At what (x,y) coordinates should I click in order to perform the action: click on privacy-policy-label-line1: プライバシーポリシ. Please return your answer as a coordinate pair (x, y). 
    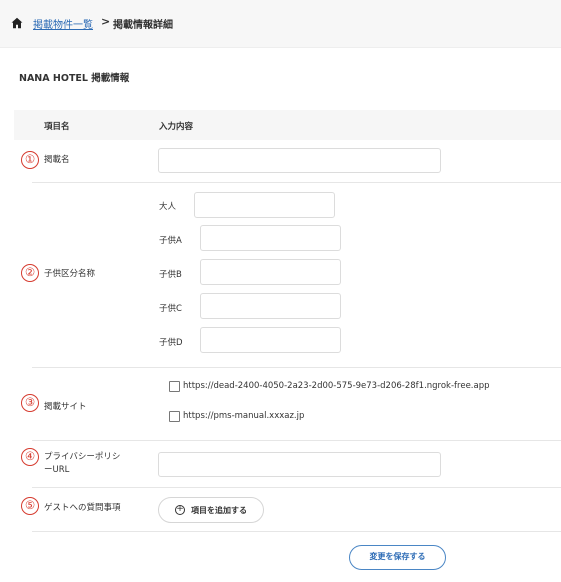
    Looking at the image, I should click on (82, 457).